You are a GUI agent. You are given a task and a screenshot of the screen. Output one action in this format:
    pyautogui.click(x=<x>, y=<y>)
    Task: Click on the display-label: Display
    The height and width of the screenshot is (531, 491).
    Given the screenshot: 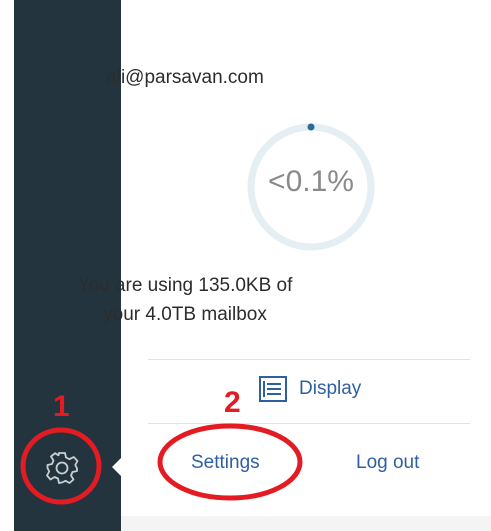 What is the action you would take?
    pyautogui.click(x=330, y=388)
    